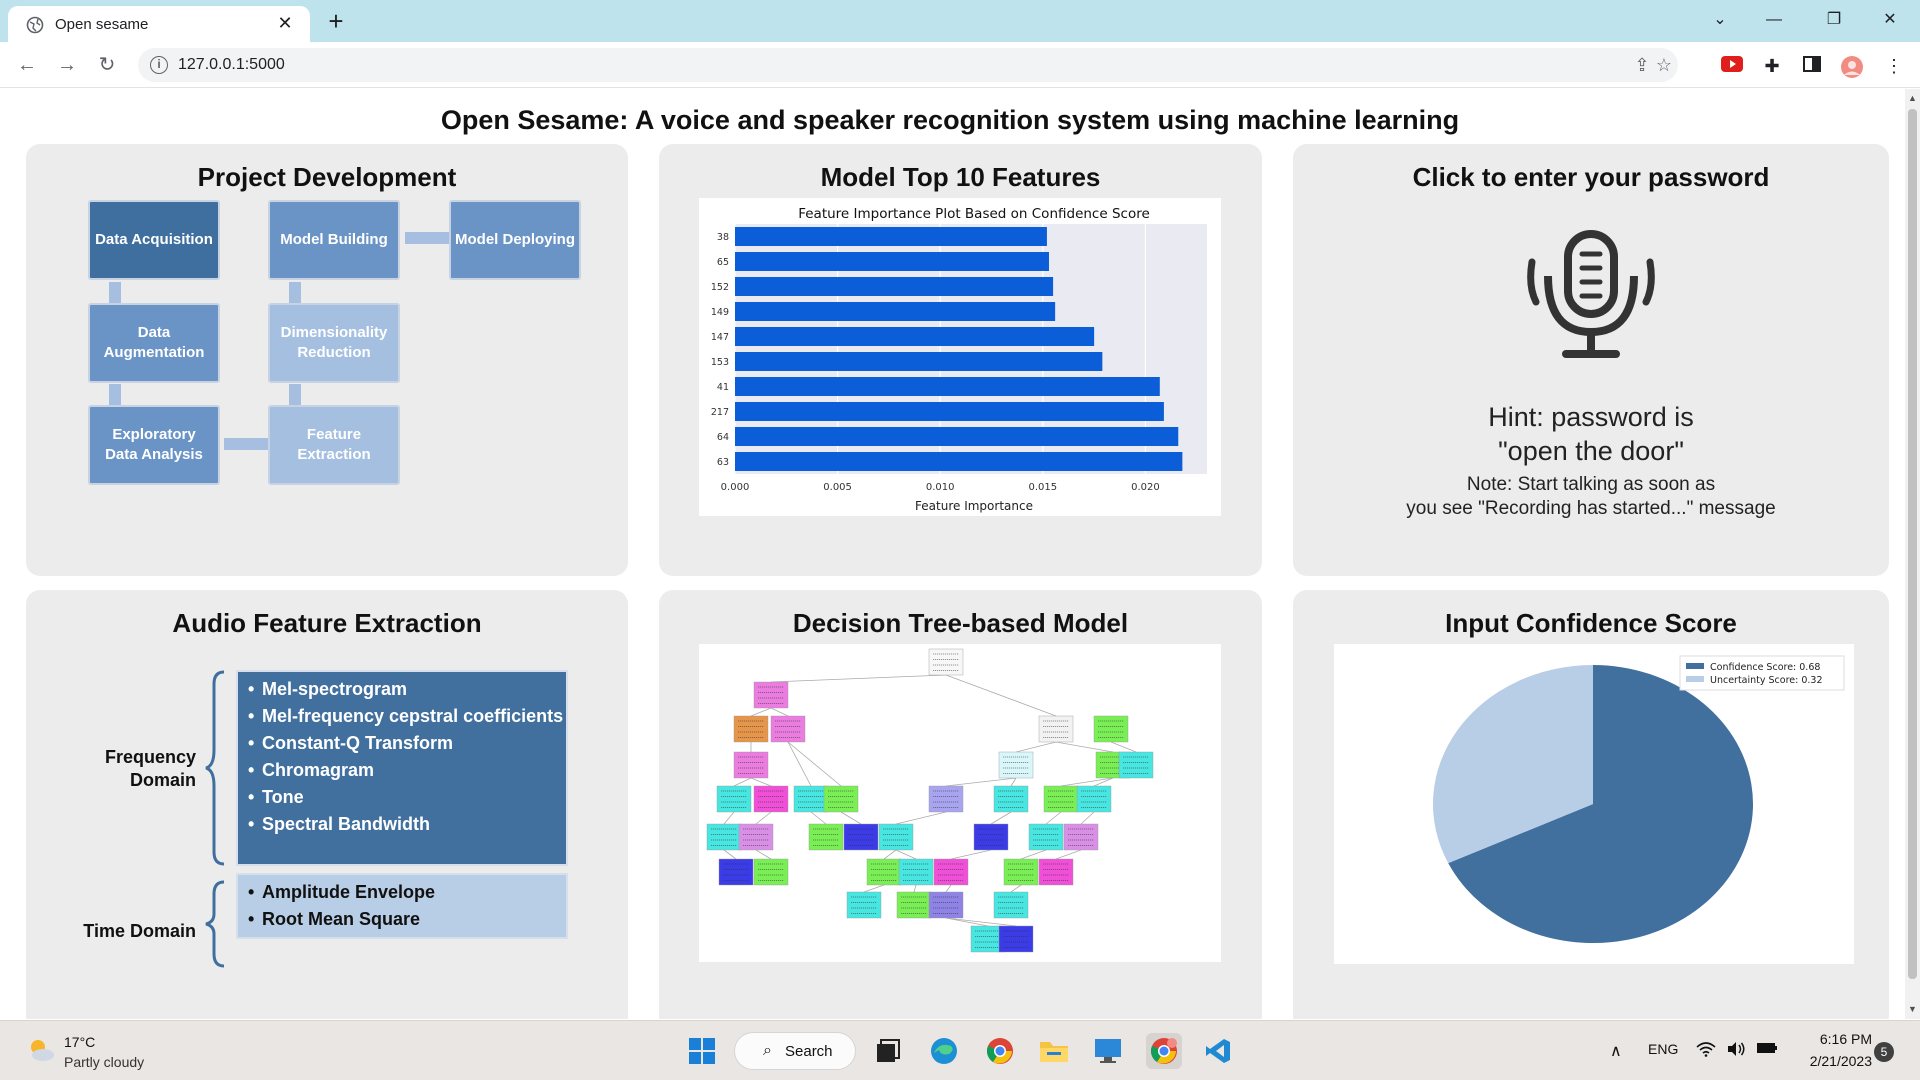 The height and width of the screenshot is (1080, 1920). Describe the element at coordinates (1894, 66) in the screenshot. I see `browser-menu-icon: ⋮` at that location.